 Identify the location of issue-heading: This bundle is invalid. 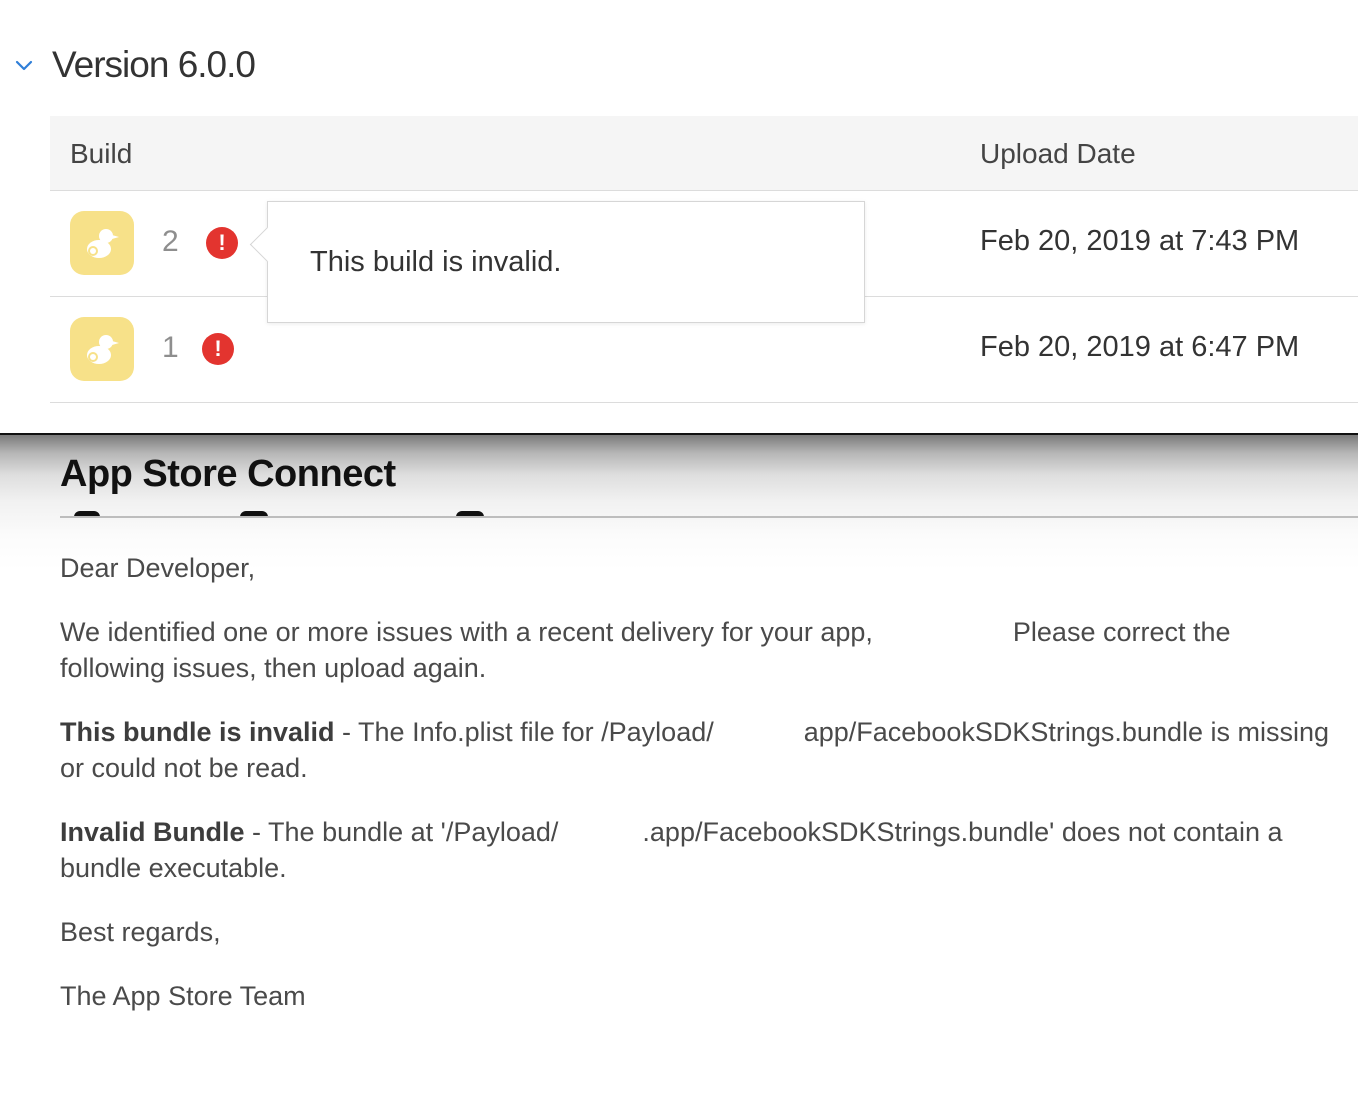
(197, 732).